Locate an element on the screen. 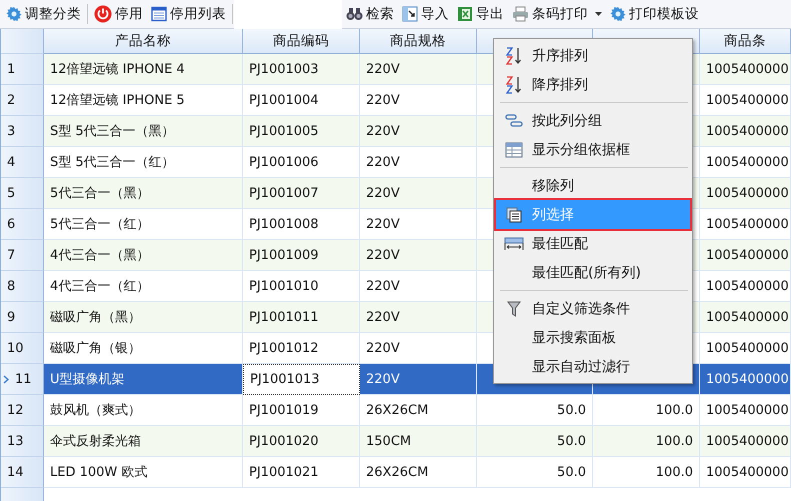  toolbar-button: 调整分类 is located at coordinates (43, 14).